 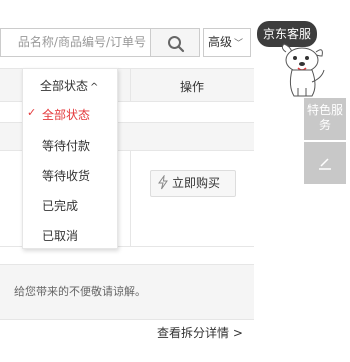 What do you see at coordinates (303, 71) in the screenshot?
I see `joy-dog-mascot-icon` at bounding box center [303, 71].